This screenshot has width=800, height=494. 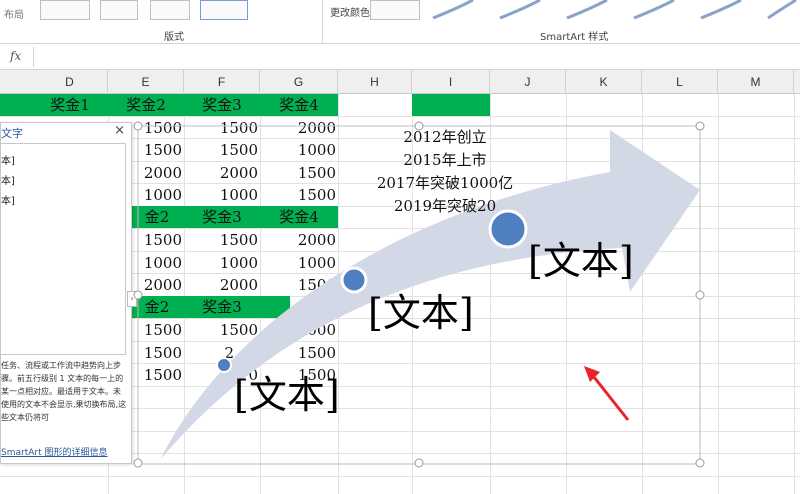 What do you see at coordinates (445, 172) in the screenshot?
I see `milestone-years: 2012年创立 2015年上市 2017年突破1000亿 2019年突破20` at bounding box center [445, 172].